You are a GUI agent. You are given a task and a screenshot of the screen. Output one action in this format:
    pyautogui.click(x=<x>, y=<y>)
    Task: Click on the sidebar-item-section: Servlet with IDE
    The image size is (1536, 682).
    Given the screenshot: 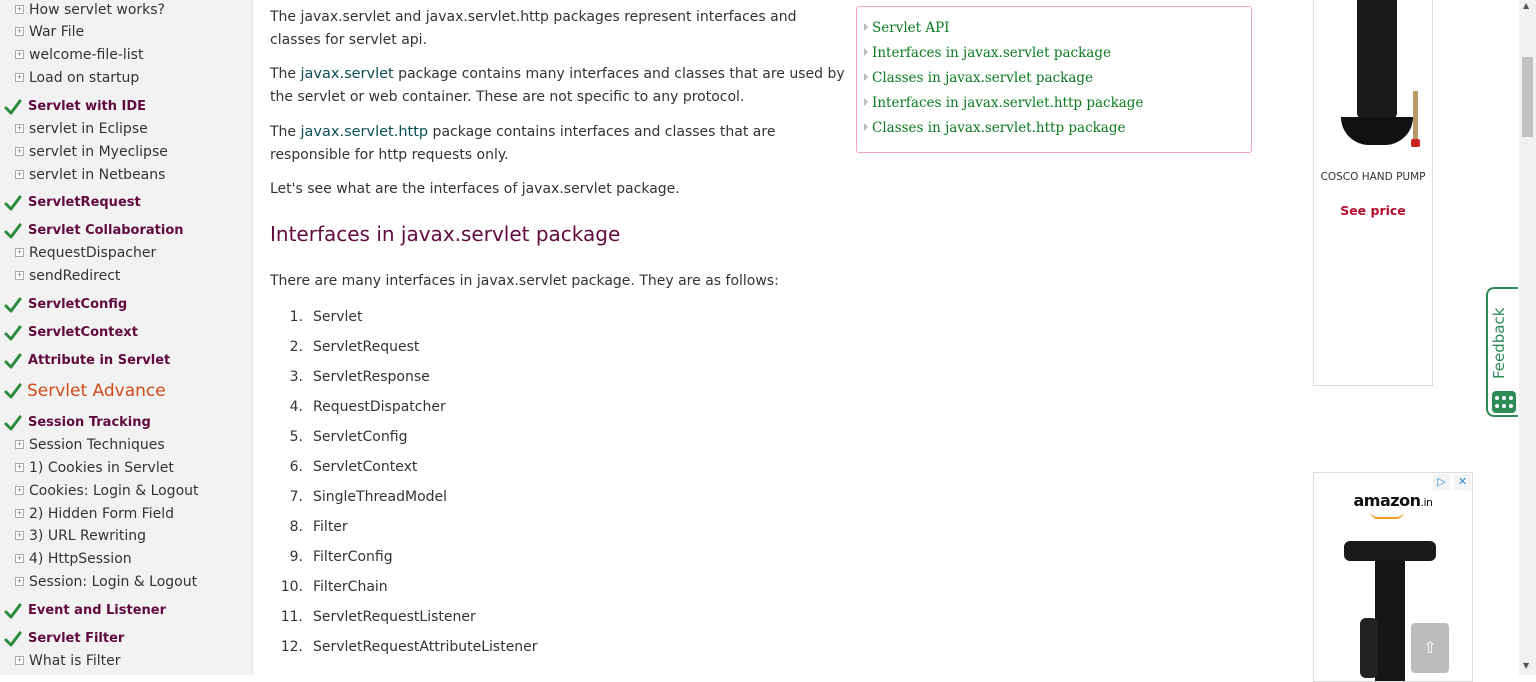 What is the action you would take?
    pyautogui.click(x=126, y=107)
    